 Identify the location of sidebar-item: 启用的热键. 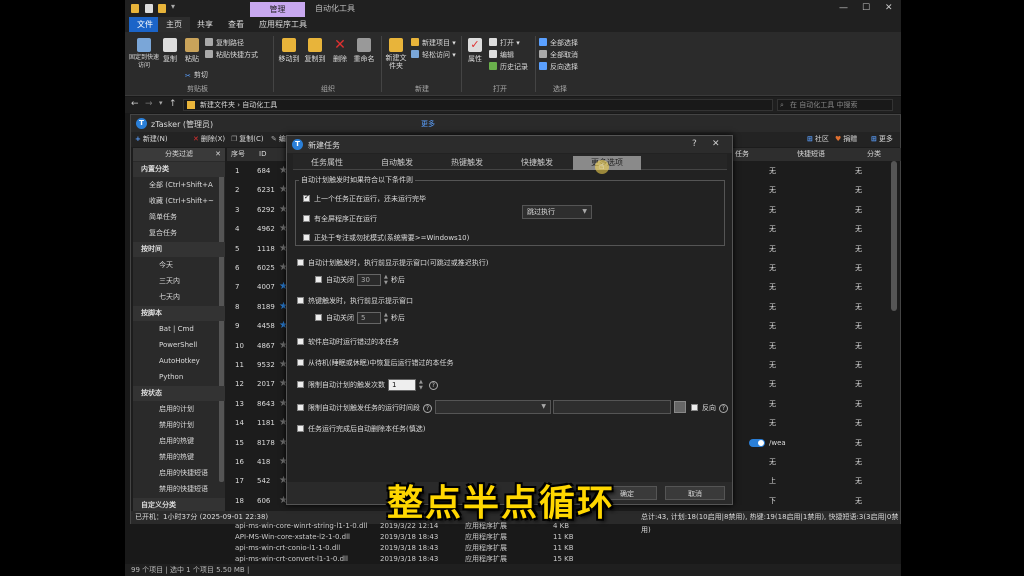
(179, 441).